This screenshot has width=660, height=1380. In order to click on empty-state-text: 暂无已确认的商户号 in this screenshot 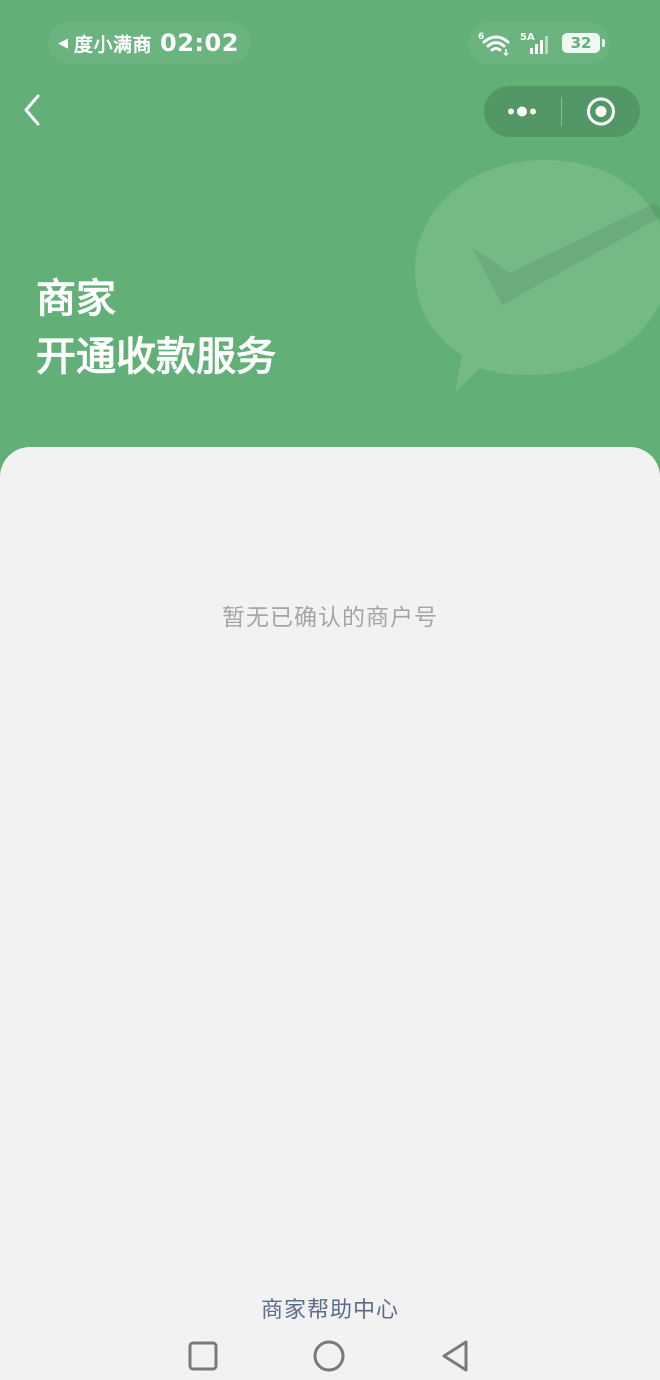, I will do `click(330, 618)`.